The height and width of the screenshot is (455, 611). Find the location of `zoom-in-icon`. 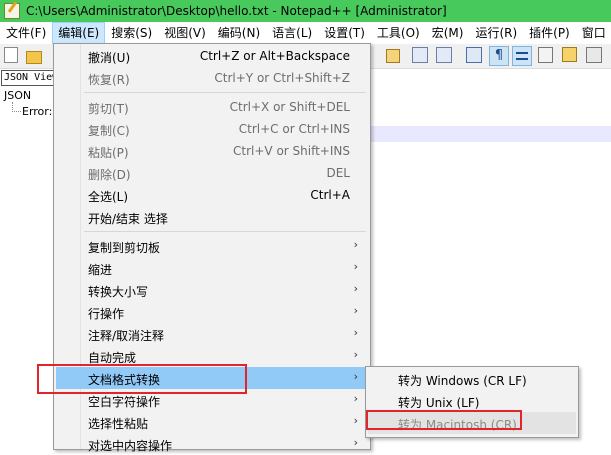

zoom-in-icon is located at coordinates (420, 55).